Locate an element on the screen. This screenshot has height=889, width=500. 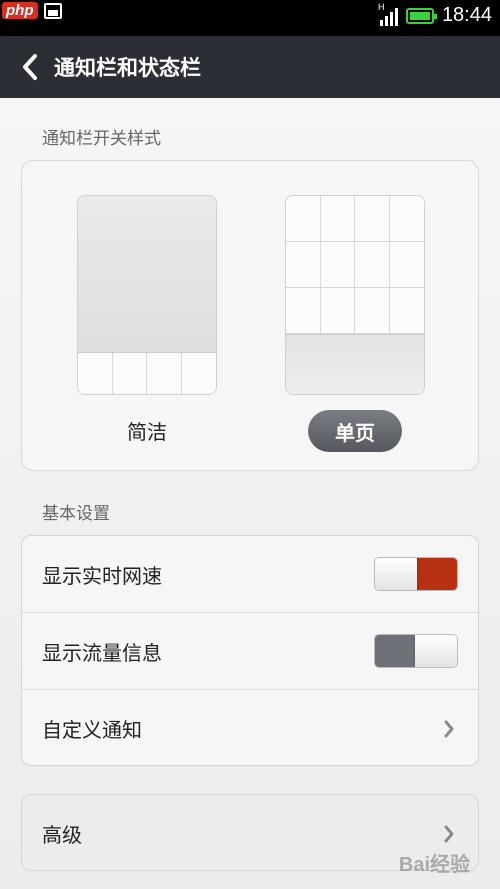
style-simple-preview is located at coordinates (147, 295).